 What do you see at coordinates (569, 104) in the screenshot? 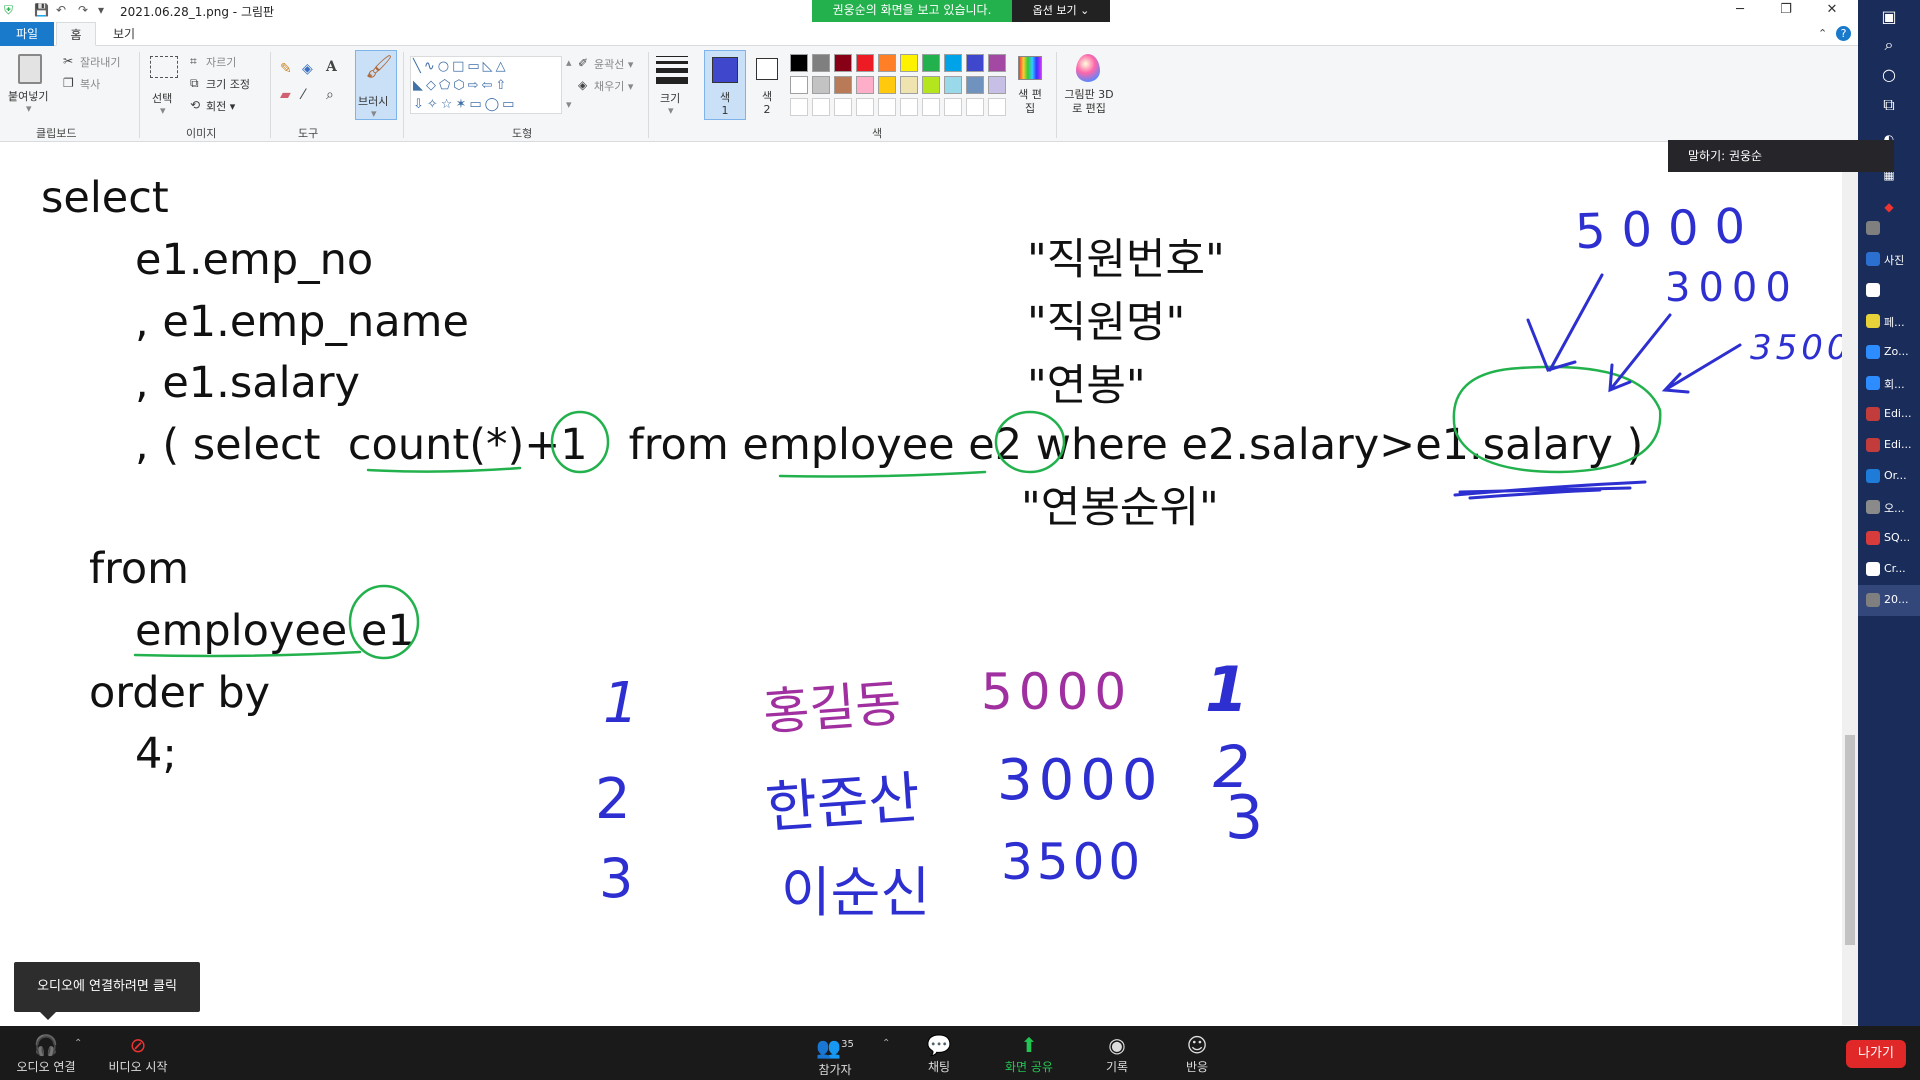
I see `shapes-more: ▾` at bounding box center [569, 104].